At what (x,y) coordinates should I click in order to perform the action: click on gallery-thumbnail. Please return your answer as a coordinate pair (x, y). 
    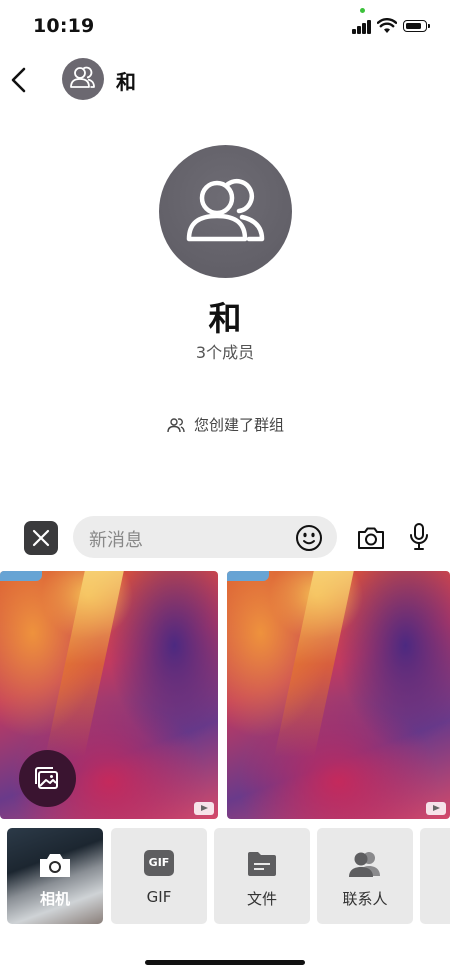
    Looking at the image, I should click on (338, 695).